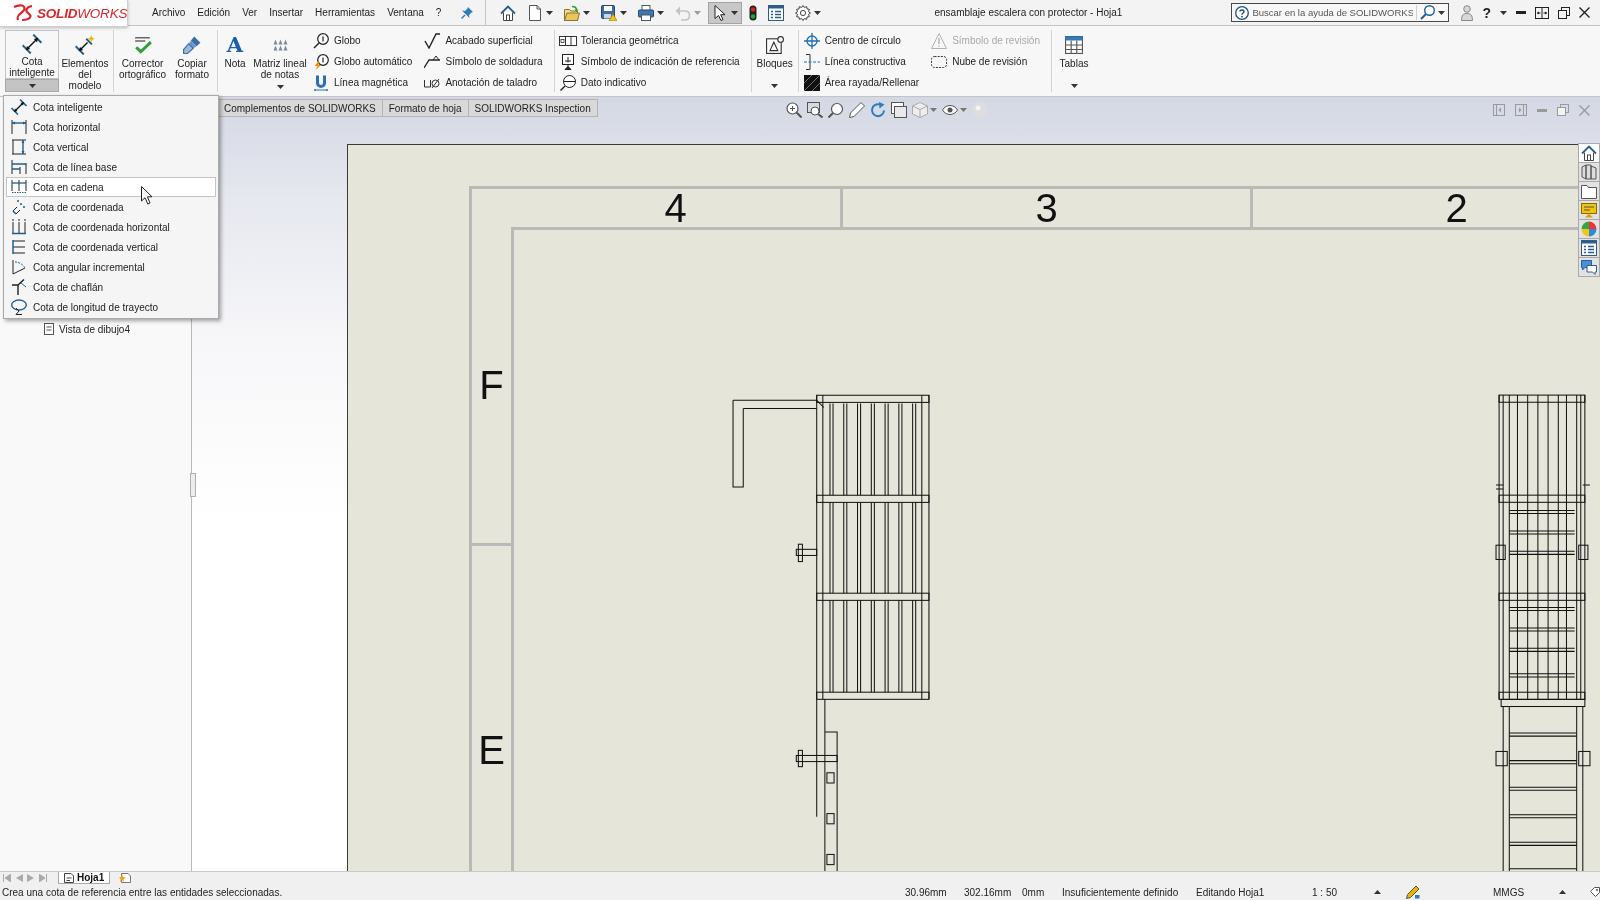  I want to click on ribbon-tool-button: Línea magnética, so click(362, 82).